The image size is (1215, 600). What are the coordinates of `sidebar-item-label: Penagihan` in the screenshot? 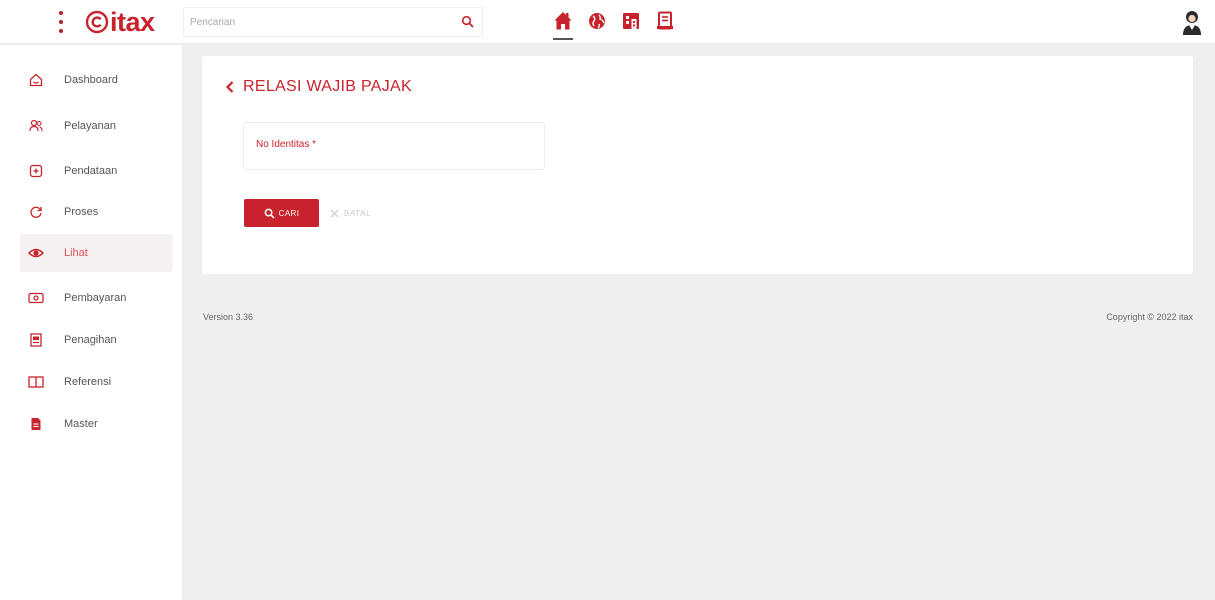 It's located at (90, 340).